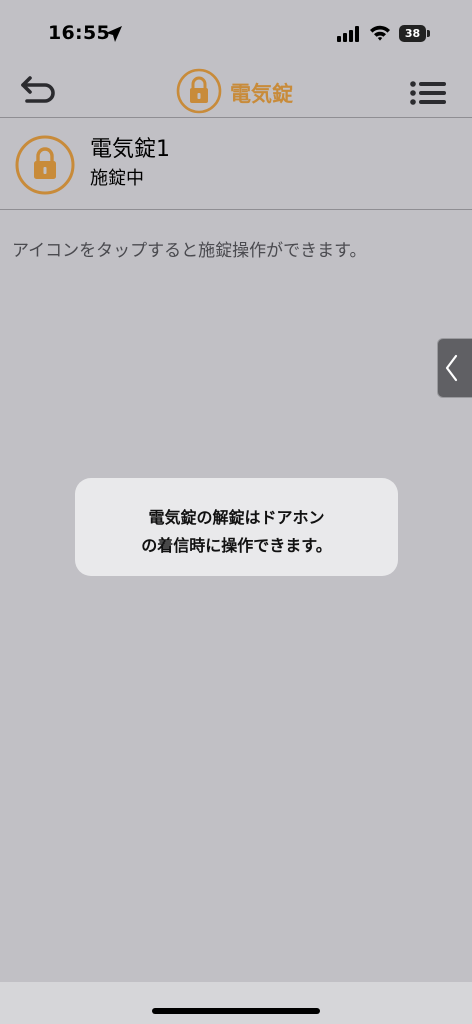 This screenshot has height=1024, width=472. I want to click on toast-message: 電気錠の解錠はドアホン の着信時に操作できます。, so click(236, 527).